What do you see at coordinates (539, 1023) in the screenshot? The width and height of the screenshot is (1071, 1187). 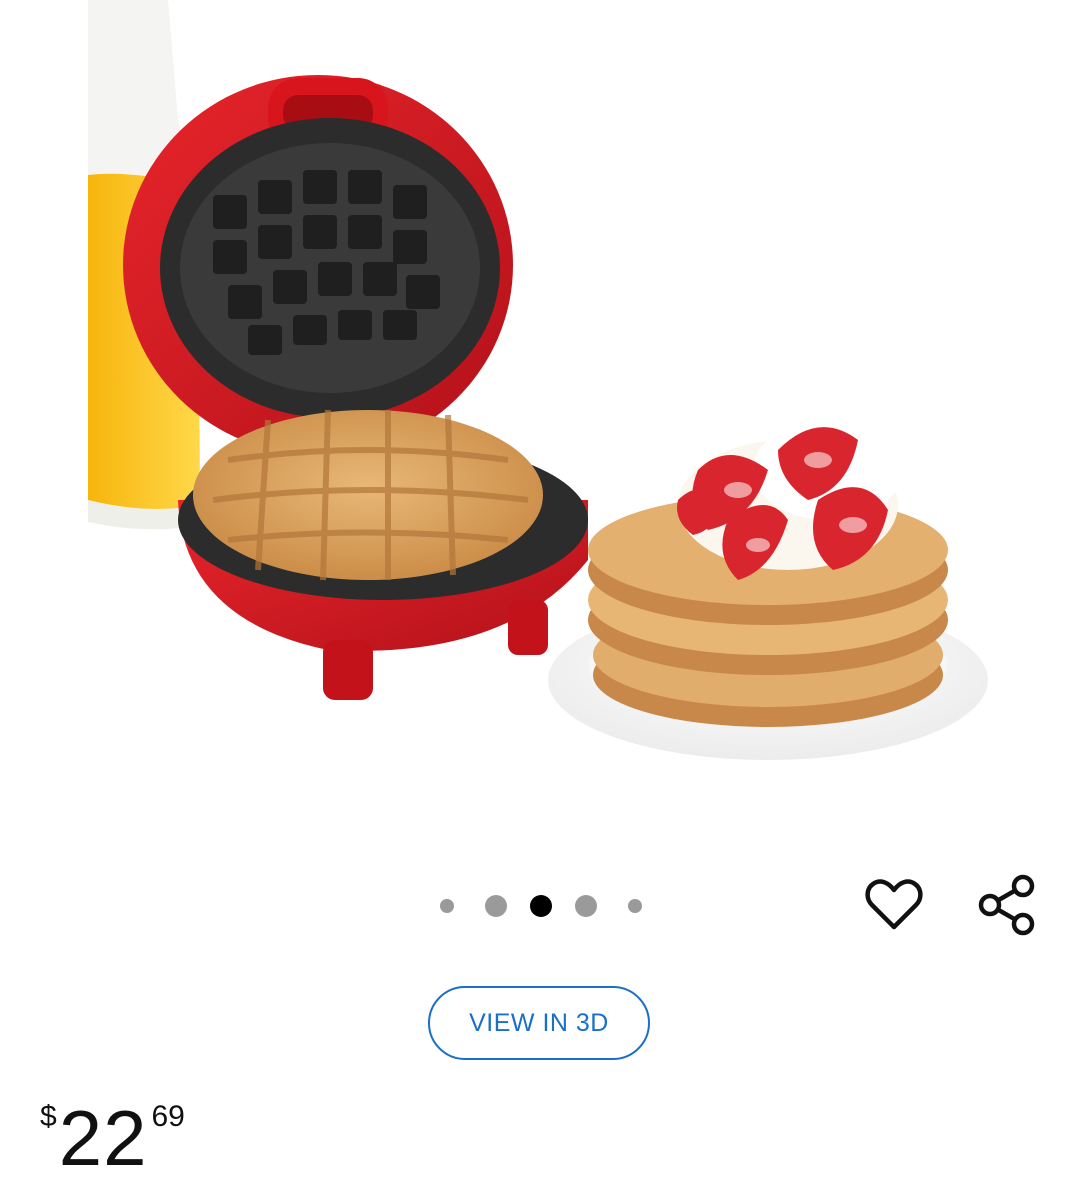 I see `view-in-3d-button: VIEW IN 3D` at bounding box center [539, 1023].